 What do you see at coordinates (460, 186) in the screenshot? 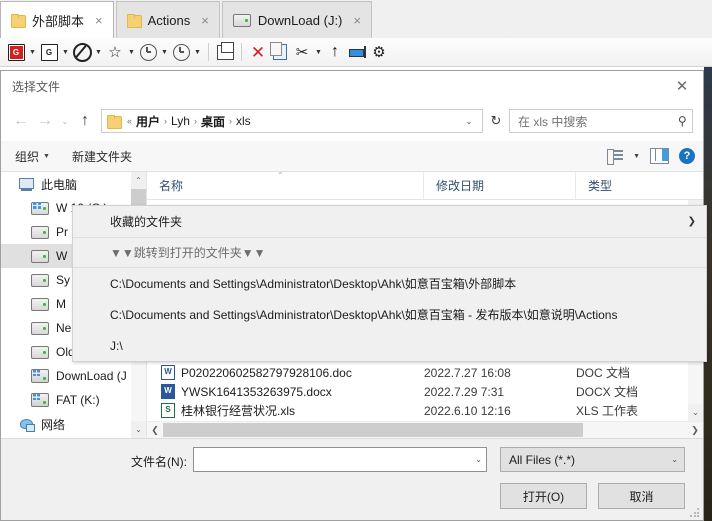
I see `column-header-label: 修改日期` at bounding box center [460, 186].